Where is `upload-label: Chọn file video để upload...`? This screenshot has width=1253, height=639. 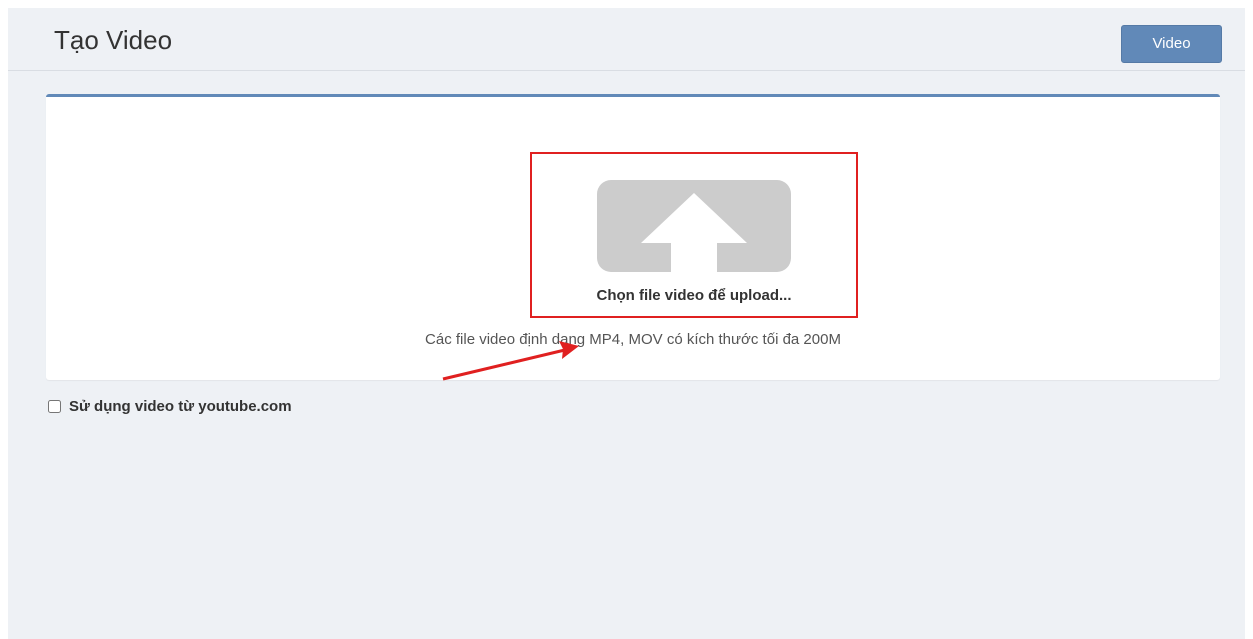 upload-label: Chọn file video để upload... is located at coordinates (694, 295).